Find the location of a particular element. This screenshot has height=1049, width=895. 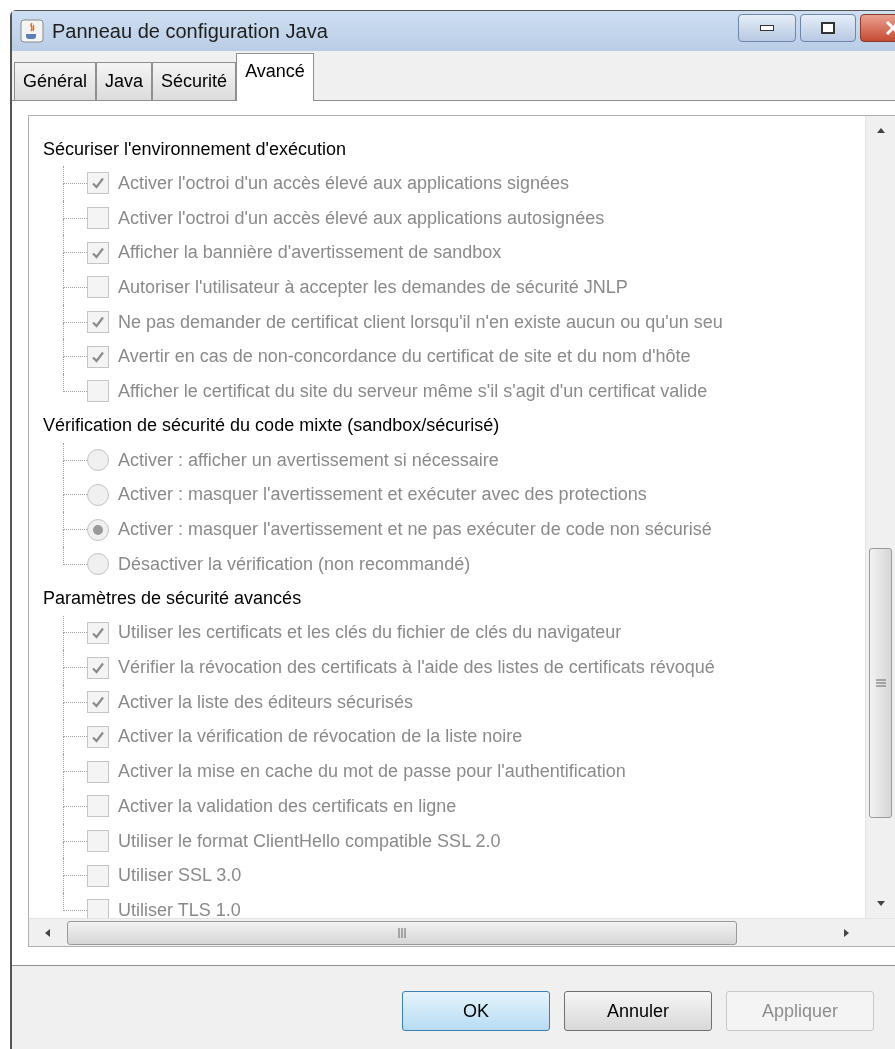

horizontal-scrollbar is located at coordinates (462, 932).